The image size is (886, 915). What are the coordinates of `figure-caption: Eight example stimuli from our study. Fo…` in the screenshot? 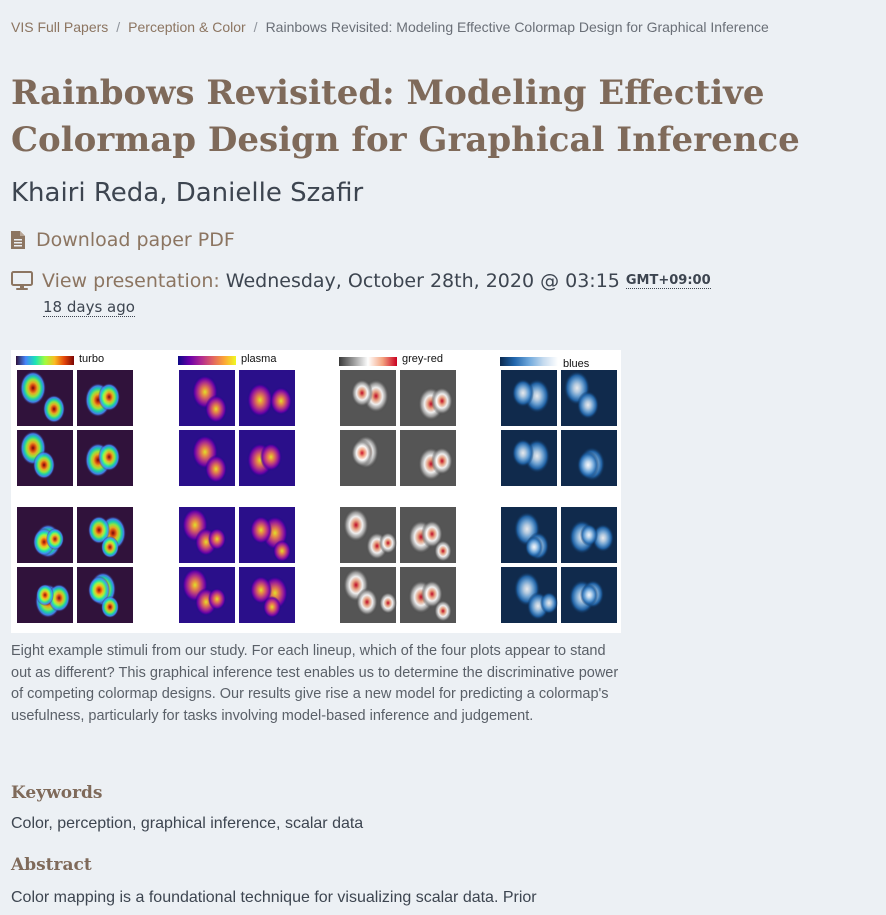 It's located at (315, 683).